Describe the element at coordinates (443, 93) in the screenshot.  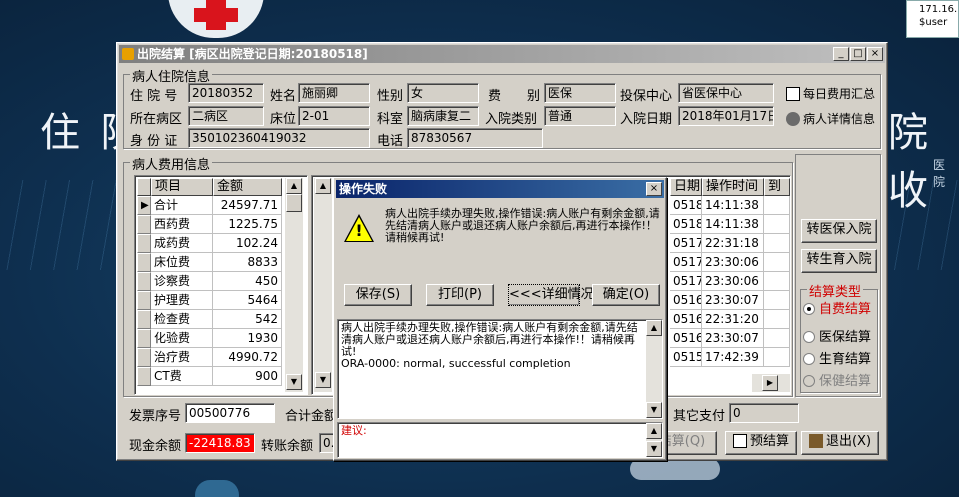
I see `sex-field: 女` at that location.